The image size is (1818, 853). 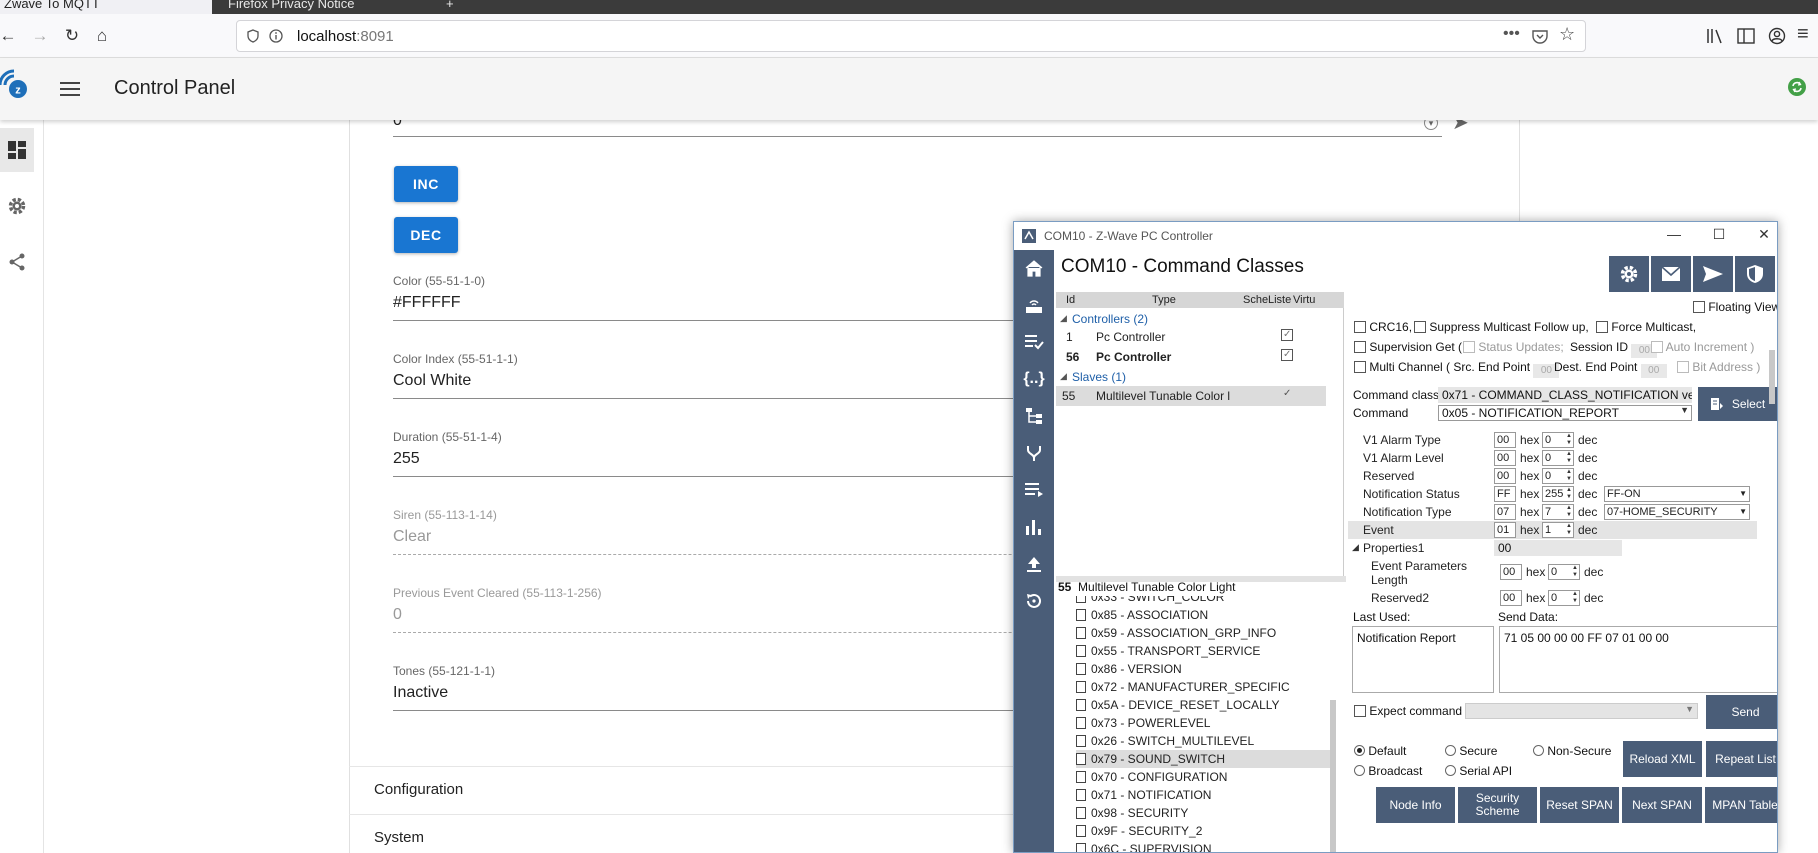 What do you see at coordinates (1034, 564) in the screenshot?
I see `upload-icon` at bounding box center [1034, 564].